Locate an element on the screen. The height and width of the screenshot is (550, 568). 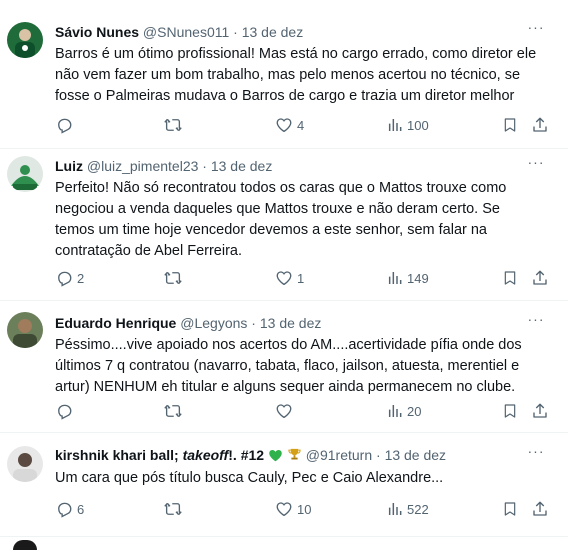
author-handle: @SNunes011 is located at coordinates (186, 32).